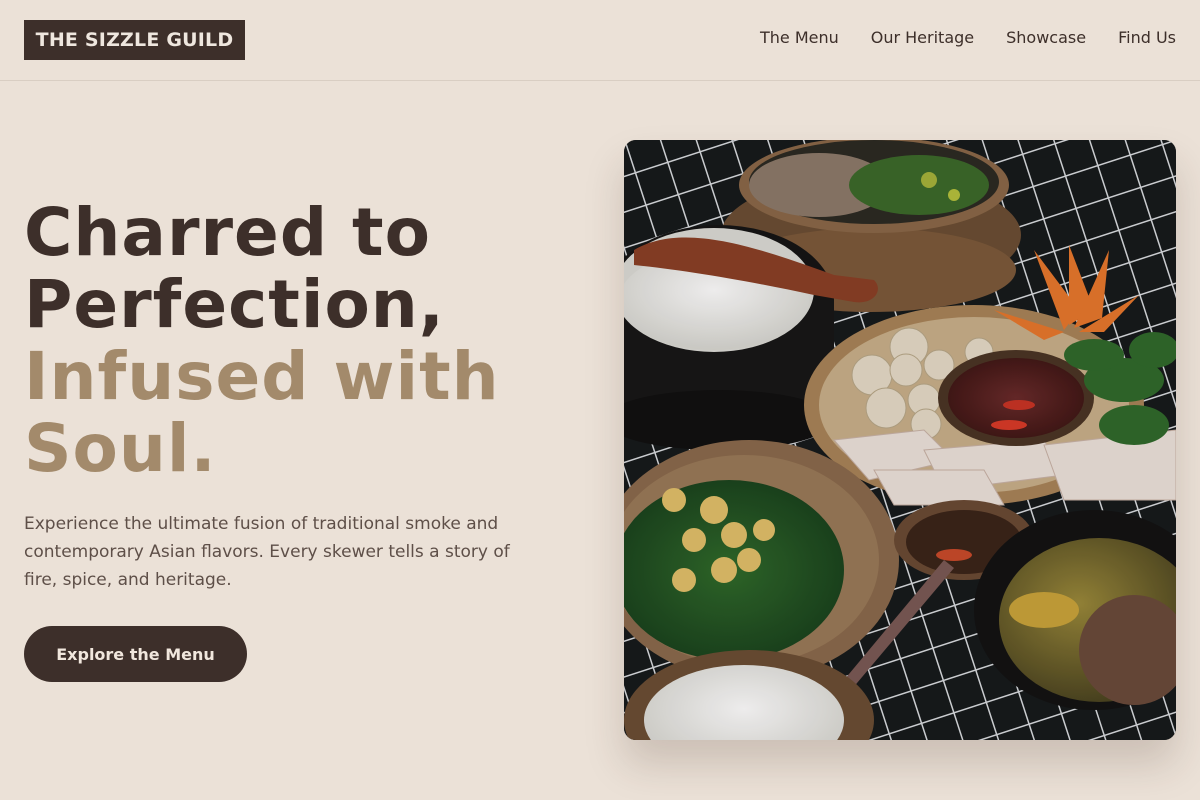 This screenshot has width=1200, height=800. Describe the element at coordinates (799, 38) in the screenshot. I see `nav-item-the-menu: The Menu` at that location.